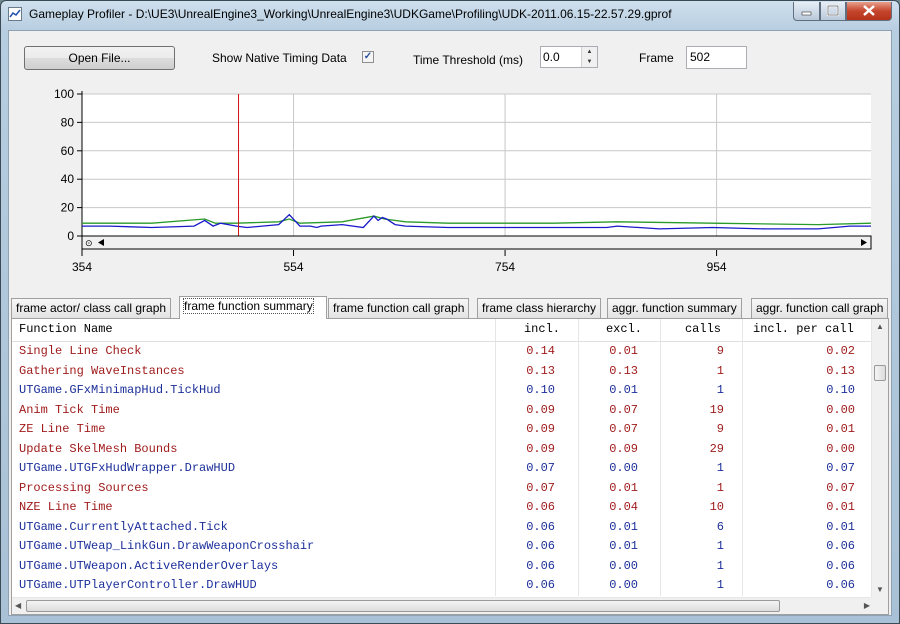 The width and height of the screenshot is (900, 624). What do you see at coordinates (403, 606) in the screenshot?
I see `horizontal-scroll-thumb` at bounding box center [403, 606].